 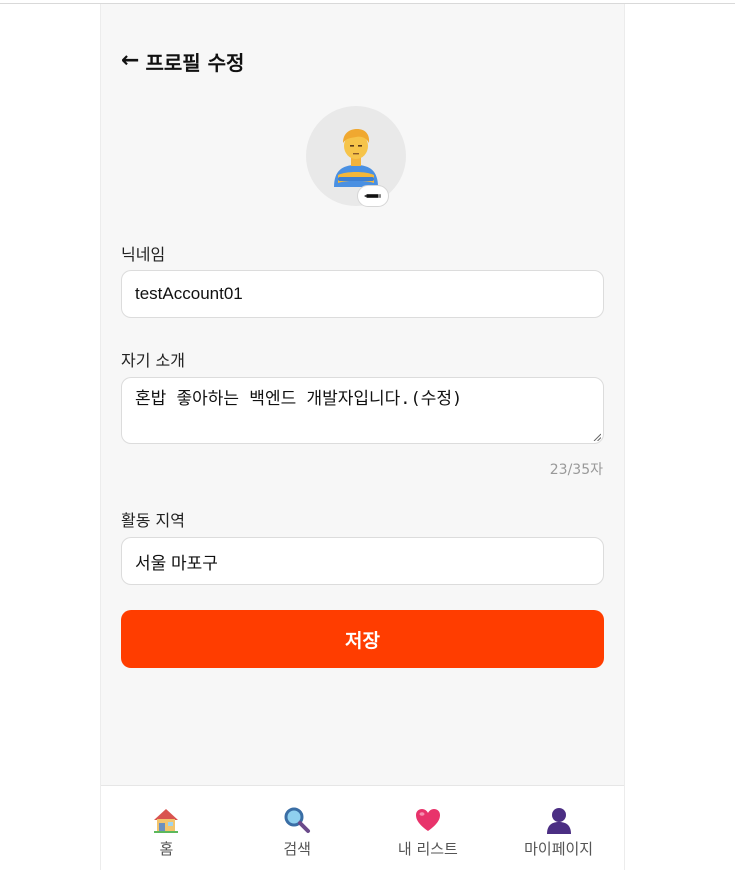 What do you see at coordinates (362, 294) in the screenshot?
I see `nickname-input` at bounding box center [362, 294].